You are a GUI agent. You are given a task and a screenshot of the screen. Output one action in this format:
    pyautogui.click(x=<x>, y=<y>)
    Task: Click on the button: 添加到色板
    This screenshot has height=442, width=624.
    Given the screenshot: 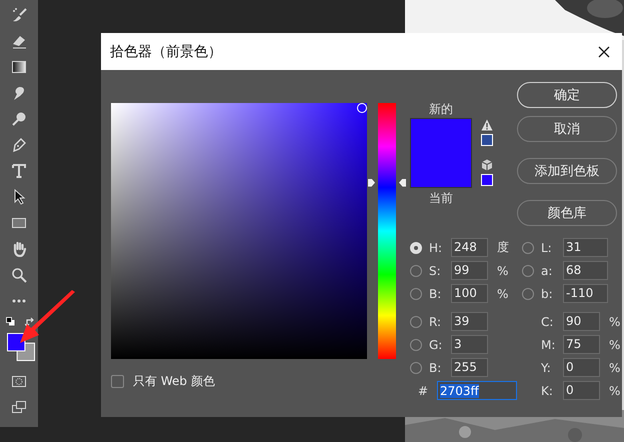 What is the action you would take?
    pyautogui.click(x=567, y=171)
    